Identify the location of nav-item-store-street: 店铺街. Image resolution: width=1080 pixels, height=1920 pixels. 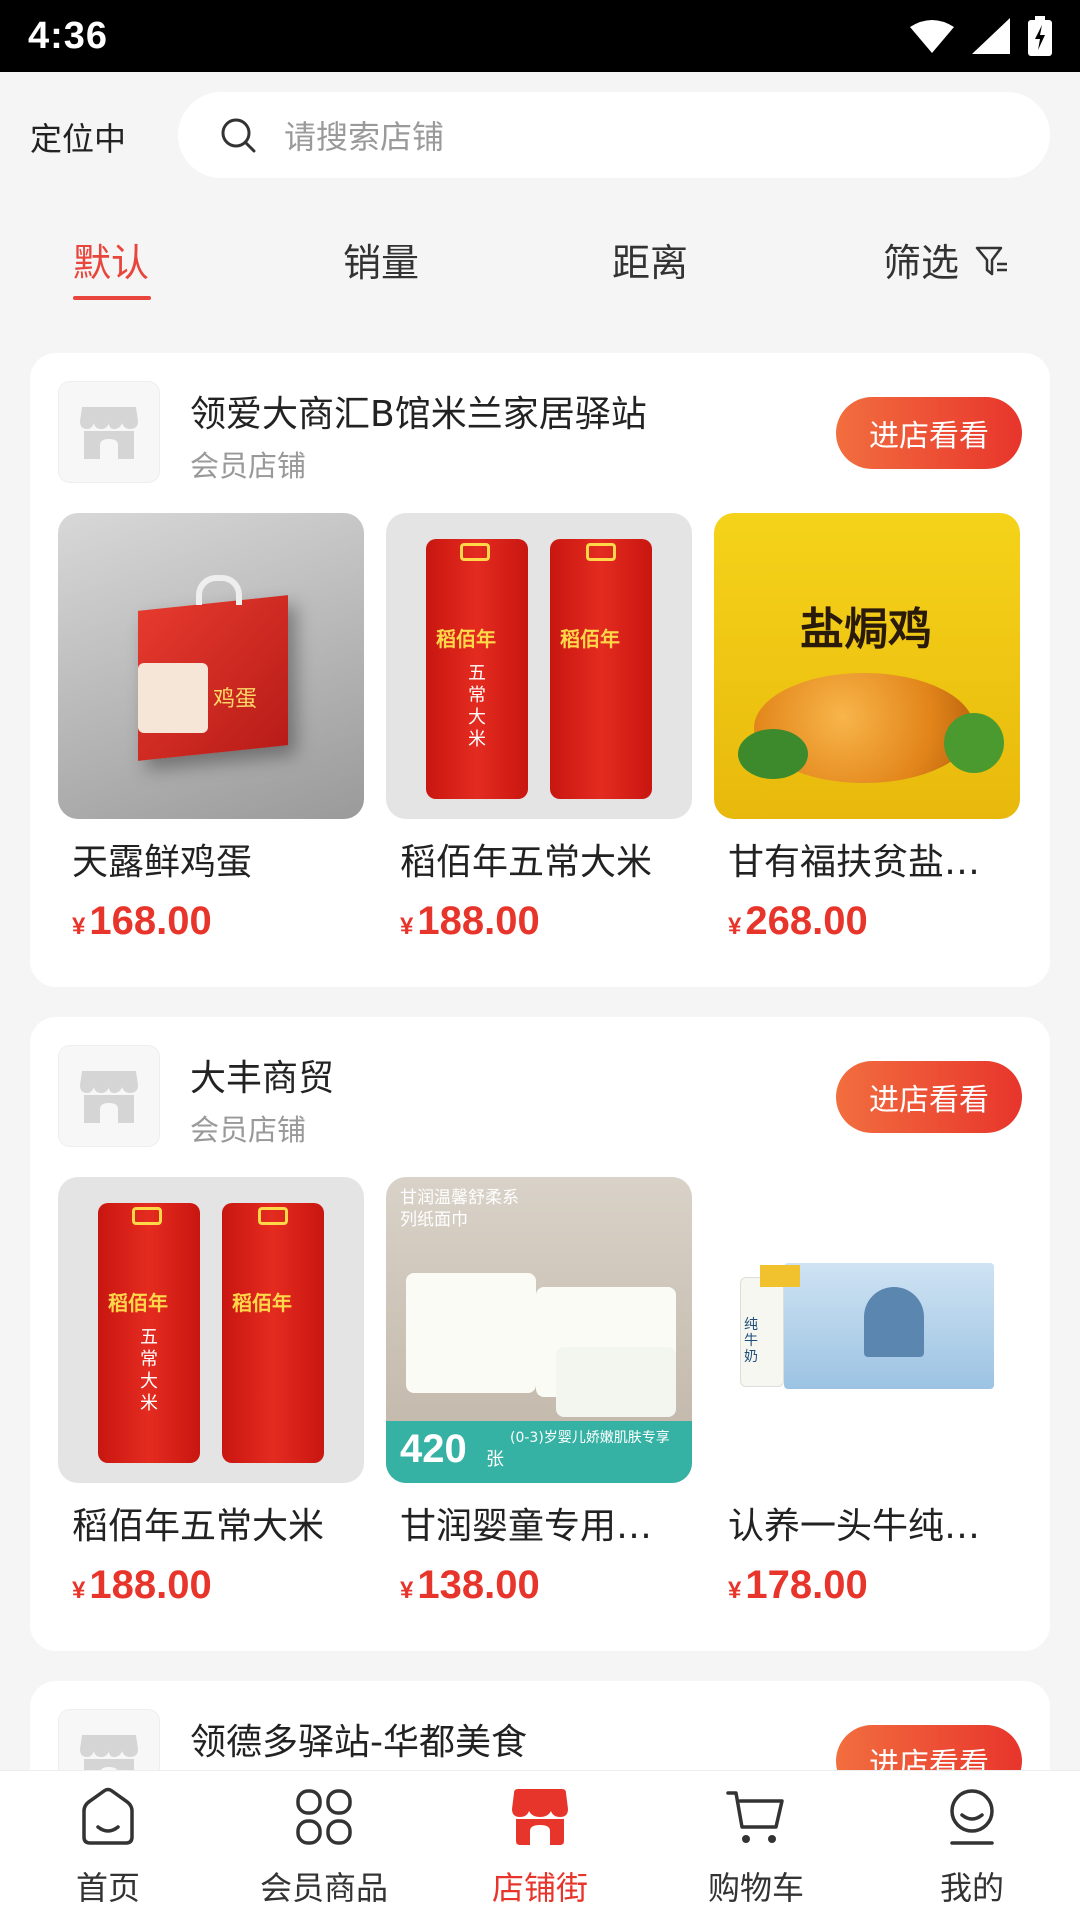
(540, 1845).